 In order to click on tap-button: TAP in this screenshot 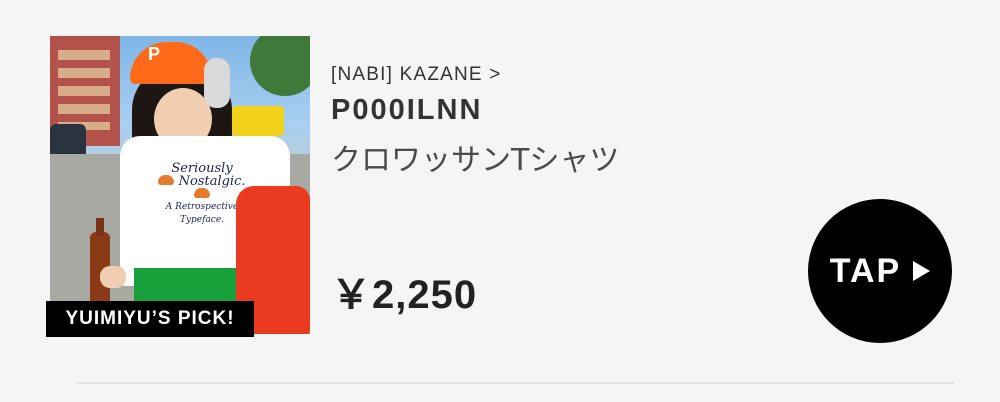, I will do `click(880, 271)`.